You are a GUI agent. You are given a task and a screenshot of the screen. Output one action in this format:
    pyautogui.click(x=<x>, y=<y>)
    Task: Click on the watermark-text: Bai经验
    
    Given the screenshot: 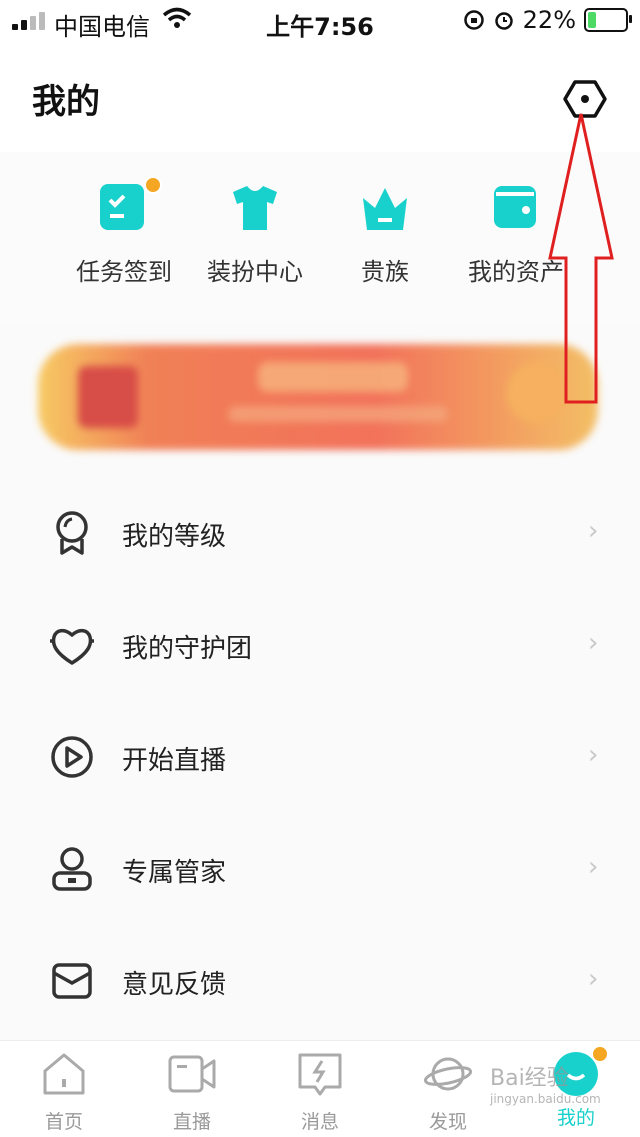 What is the action you would take?
    pyautogui.click(x=529, y=1078)
    